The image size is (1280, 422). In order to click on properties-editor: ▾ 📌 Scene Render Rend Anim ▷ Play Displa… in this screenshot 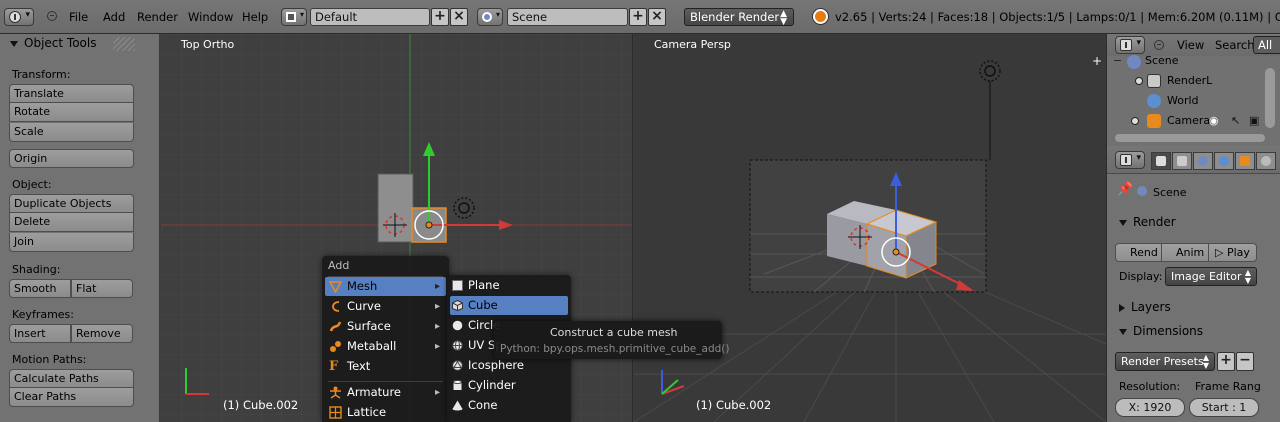, I will do `click(1193, 284)`.